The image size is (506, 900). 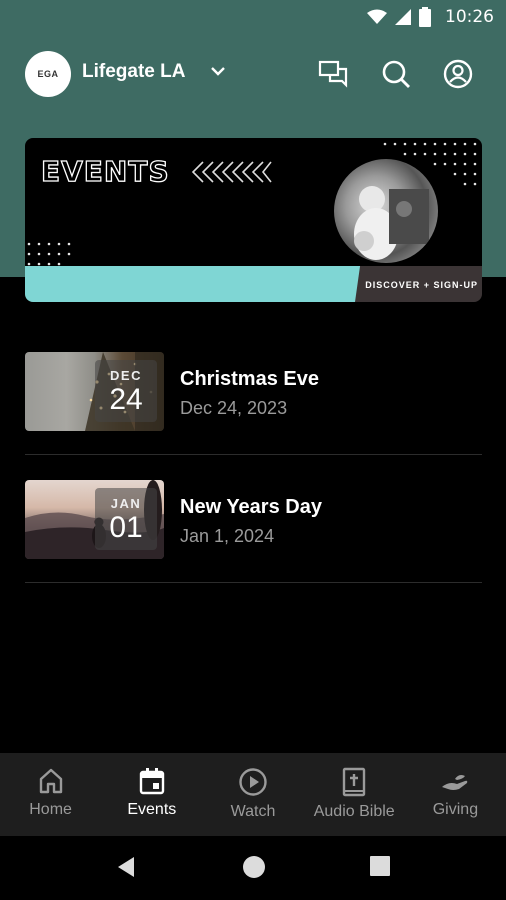 I want to click on nav-label: Watch, so click(x=253, y=811).